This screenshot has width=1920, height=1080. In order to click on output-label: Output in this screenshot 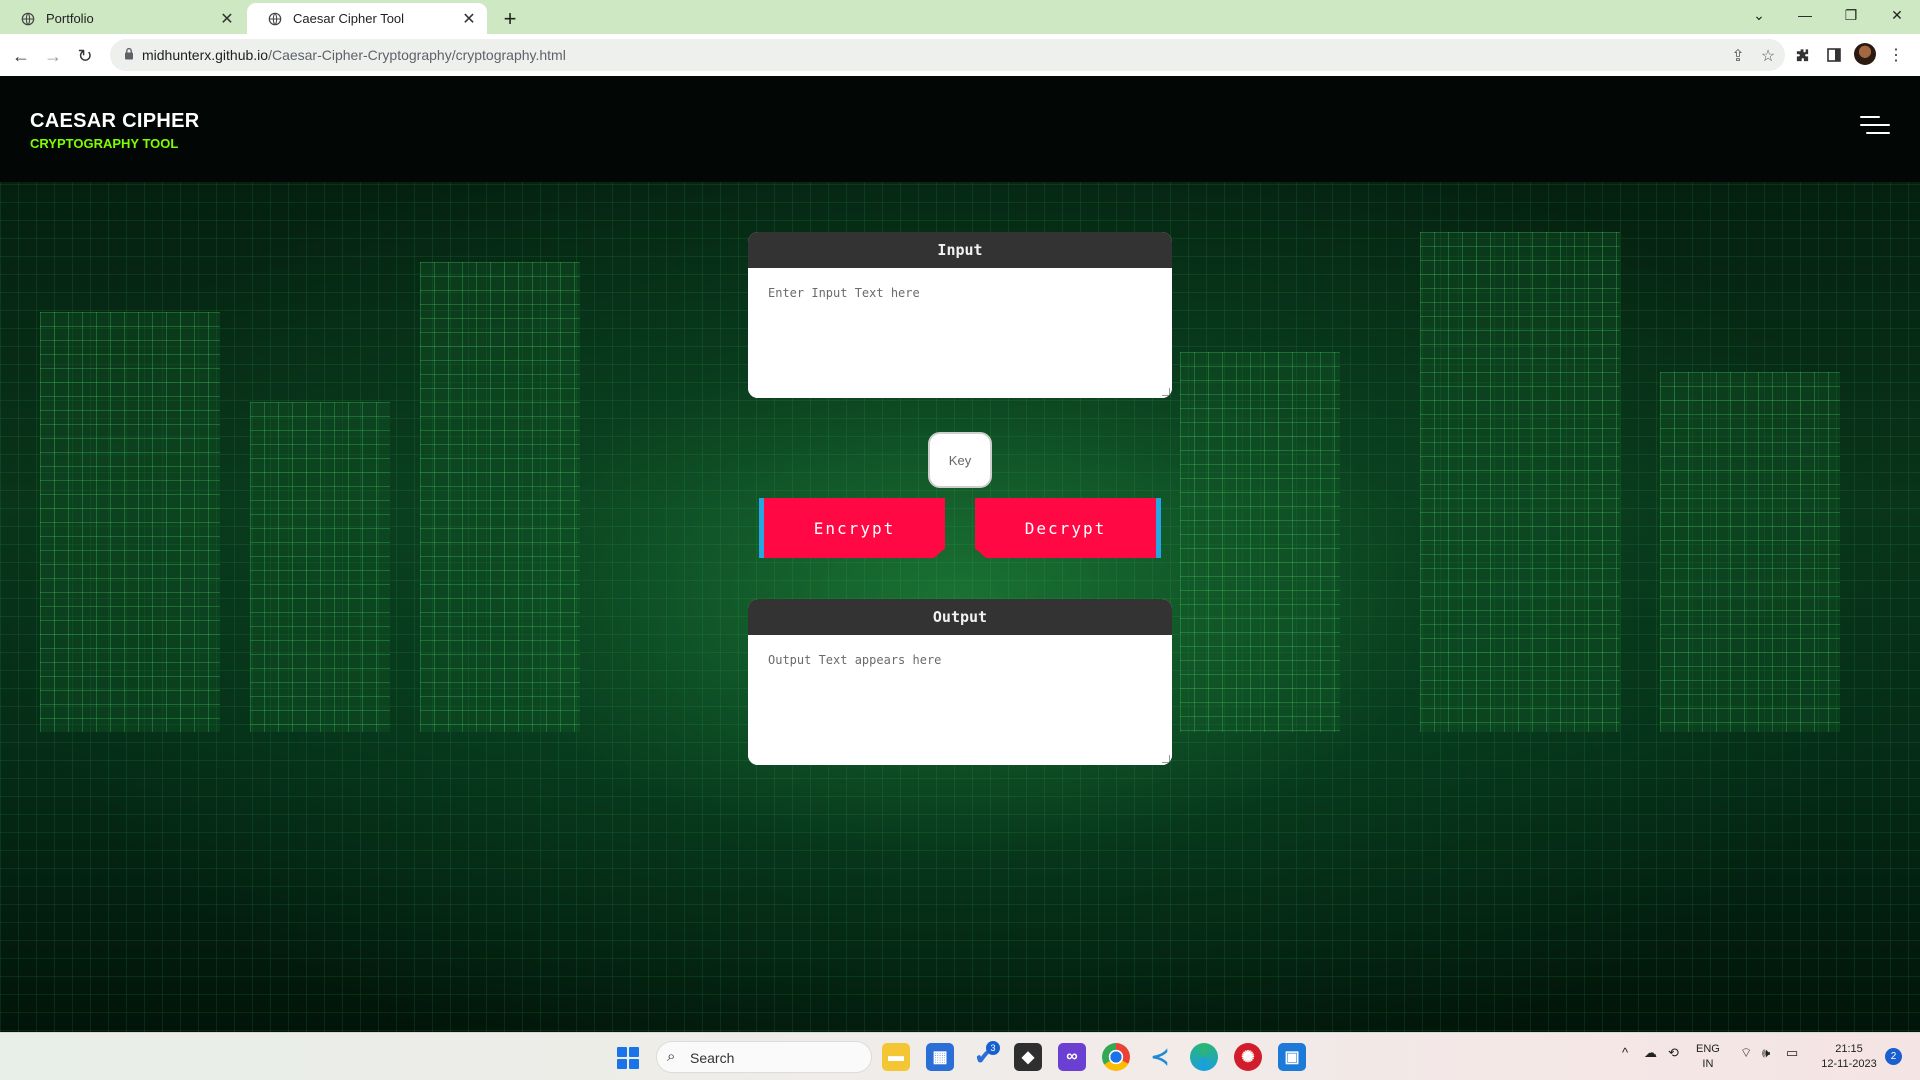, I will do `click(960, 617)`.